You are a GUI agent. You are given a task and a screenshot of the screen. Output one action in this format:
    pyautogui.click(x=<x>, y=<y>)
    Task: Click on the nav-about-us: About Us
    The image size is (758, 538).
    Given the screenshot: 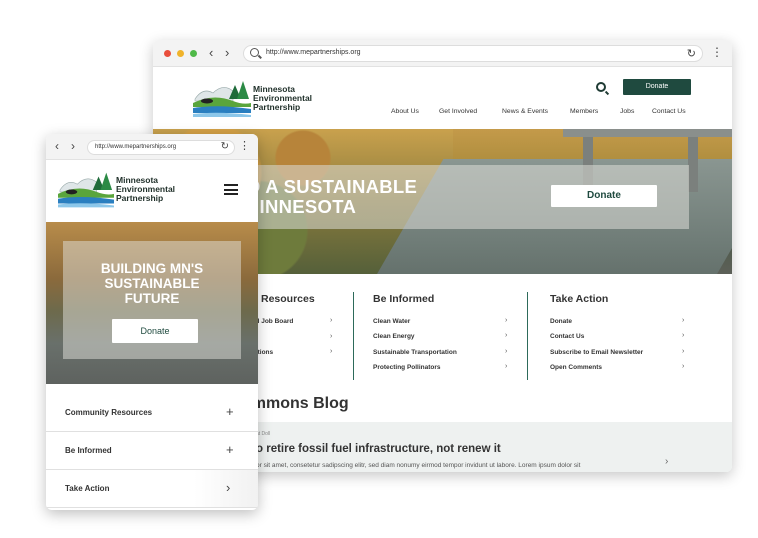 What is the action you would take?
    pyautogui.click(x=405, y=111)
    